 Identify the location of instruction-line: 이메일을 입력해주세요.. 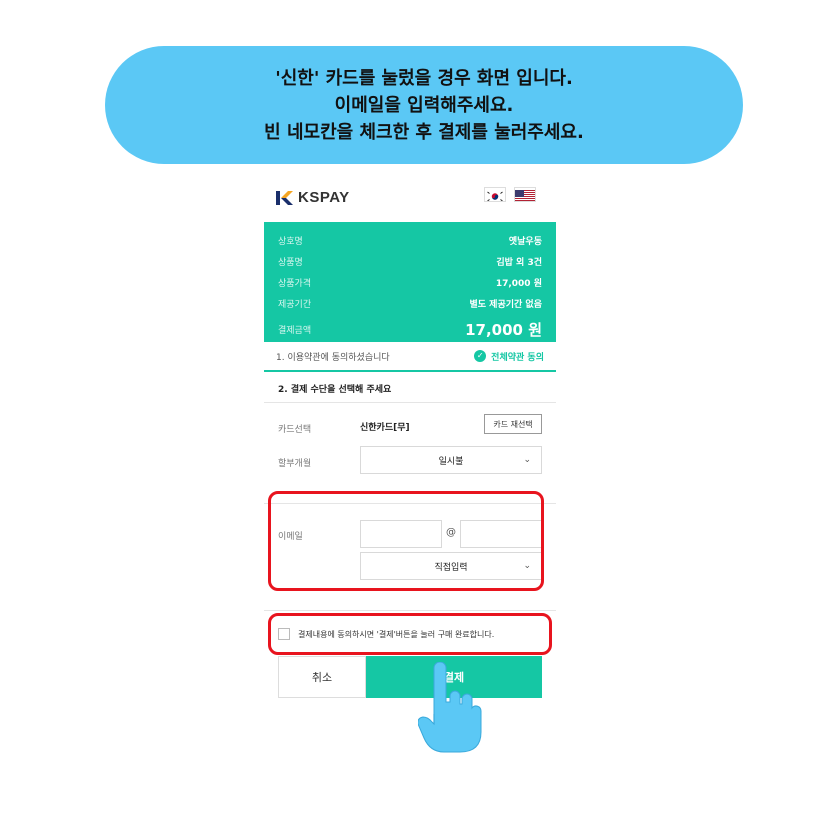
(424, 105).